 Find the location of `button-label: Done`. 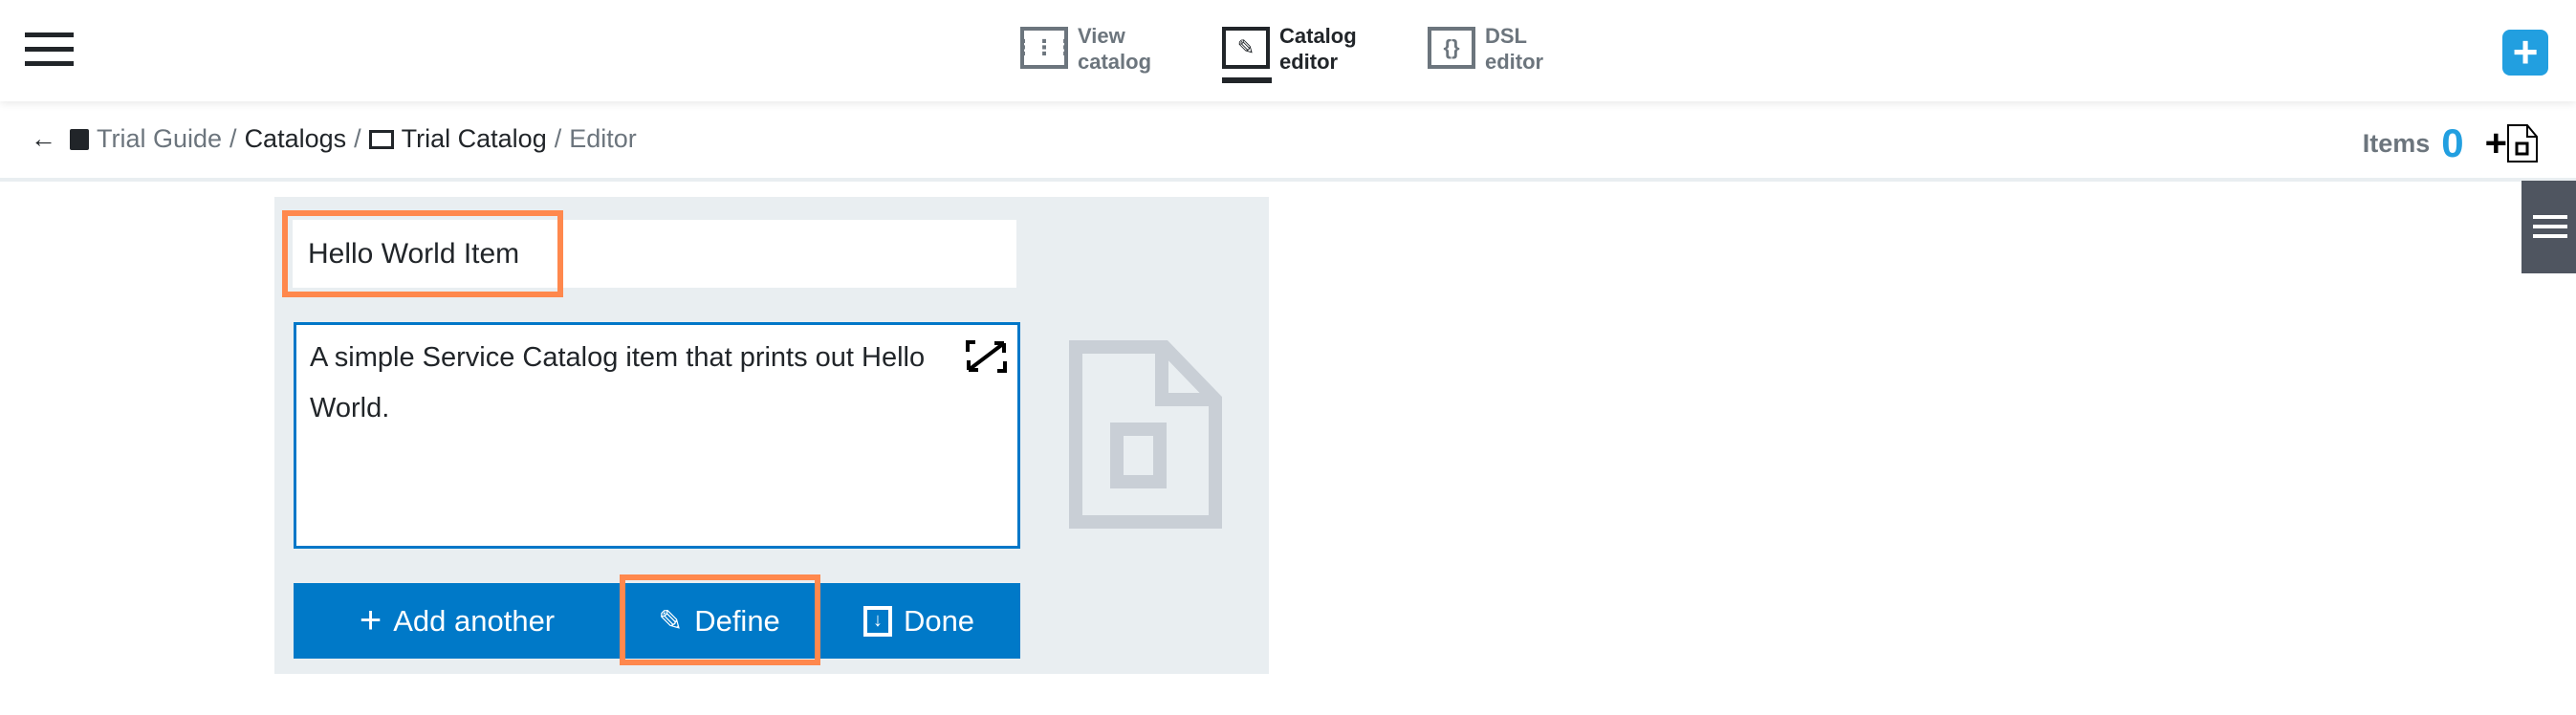

button-label: Done is located at coordinates (939, 621).